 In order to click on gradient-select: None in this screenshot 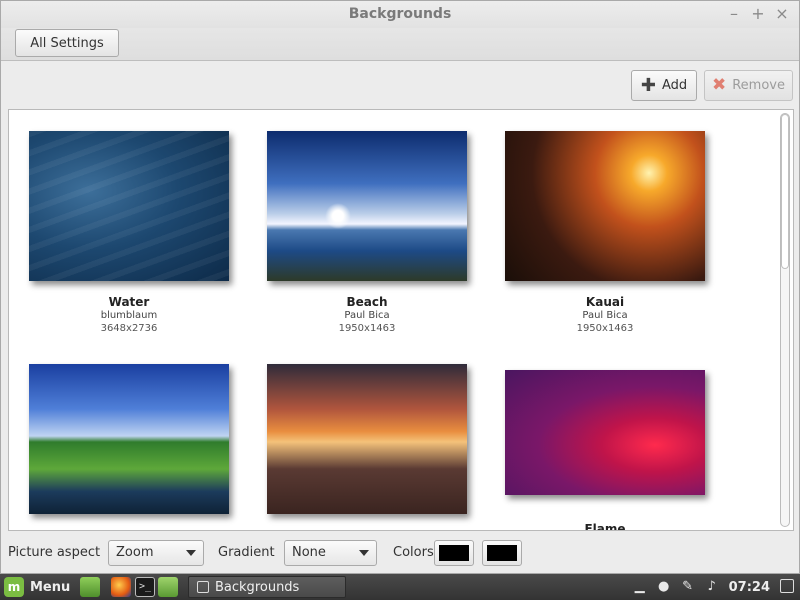, I will do `click(330, 553)`.